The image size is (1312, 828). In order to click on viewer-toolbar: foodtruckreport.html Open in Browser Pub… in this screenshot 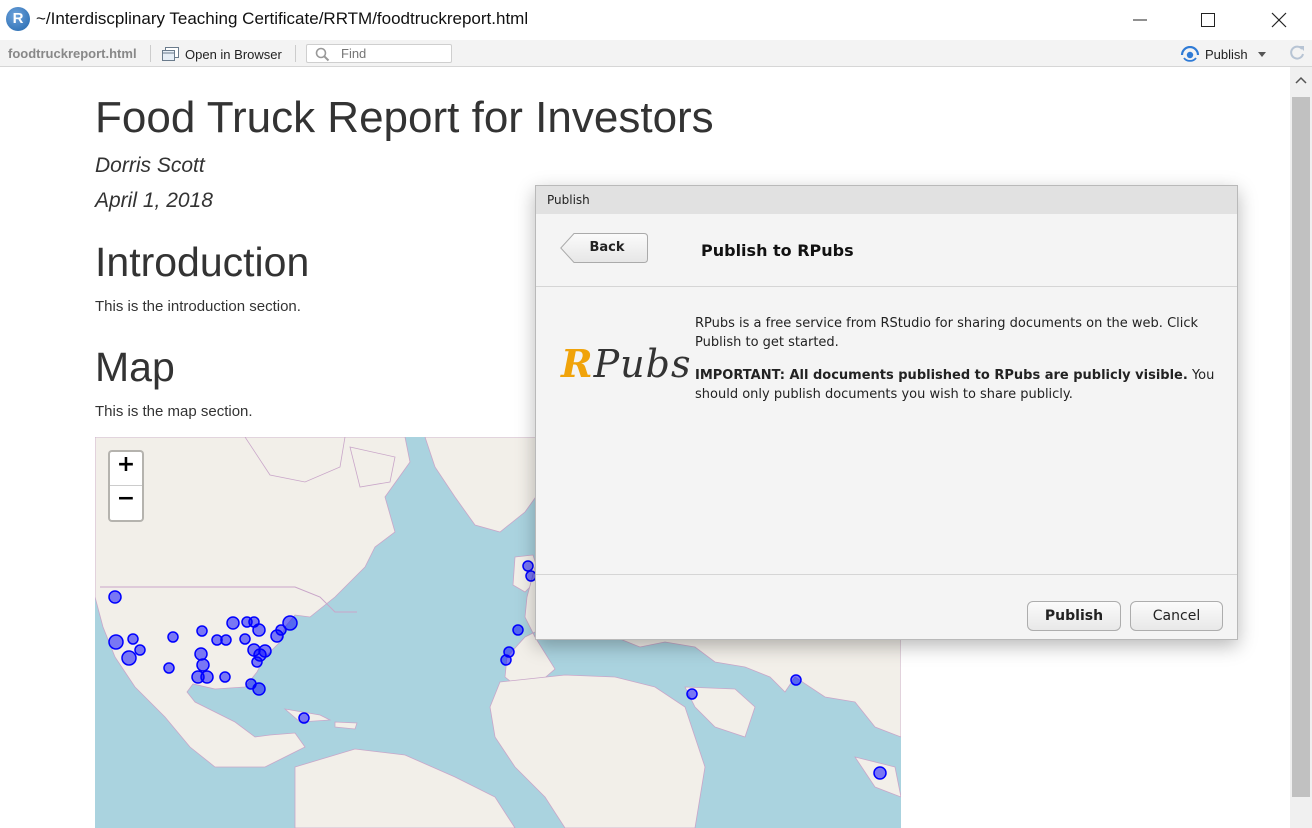, I will do `click(656, 53)`.